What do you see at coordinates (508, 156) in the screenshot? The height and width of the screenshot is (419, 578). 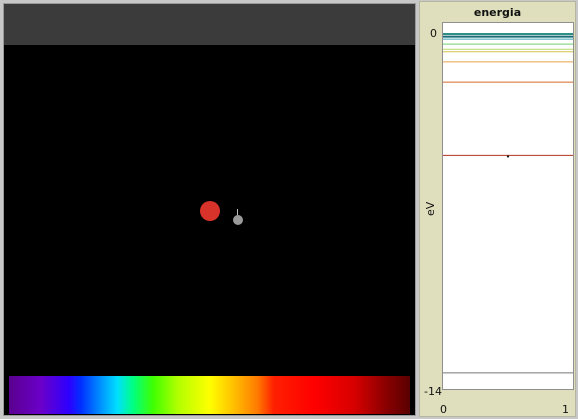 I see `current-energy-marker` at bounding box center [508, 156].